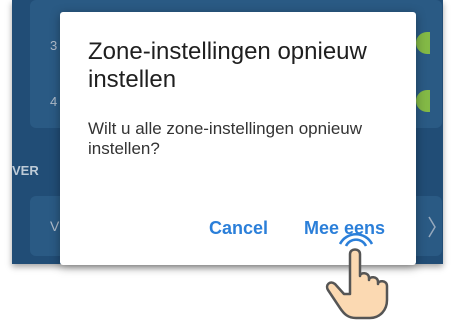 This screenshot has height=322, width=454. What do you see at coordinates (357, 276) in the screenshot?
I see `tap-hand-icon` at bounding box center [357, 276].